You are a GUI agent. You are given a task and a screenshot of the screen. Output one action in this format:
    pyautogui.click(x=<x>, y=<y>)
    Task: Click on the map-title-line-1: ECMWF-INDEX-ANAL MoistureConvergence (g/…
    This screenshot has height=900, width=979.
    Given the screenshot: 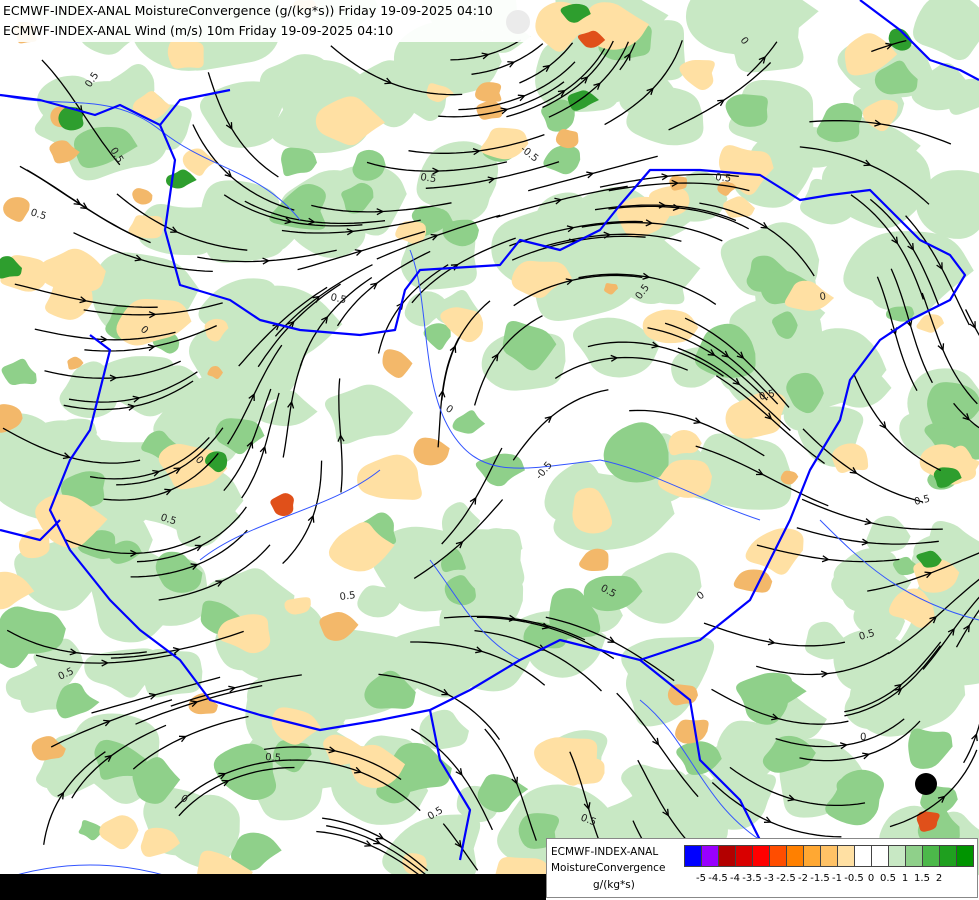 What is the action you would take?
    pyautogui.click(x=248, y=10)
    